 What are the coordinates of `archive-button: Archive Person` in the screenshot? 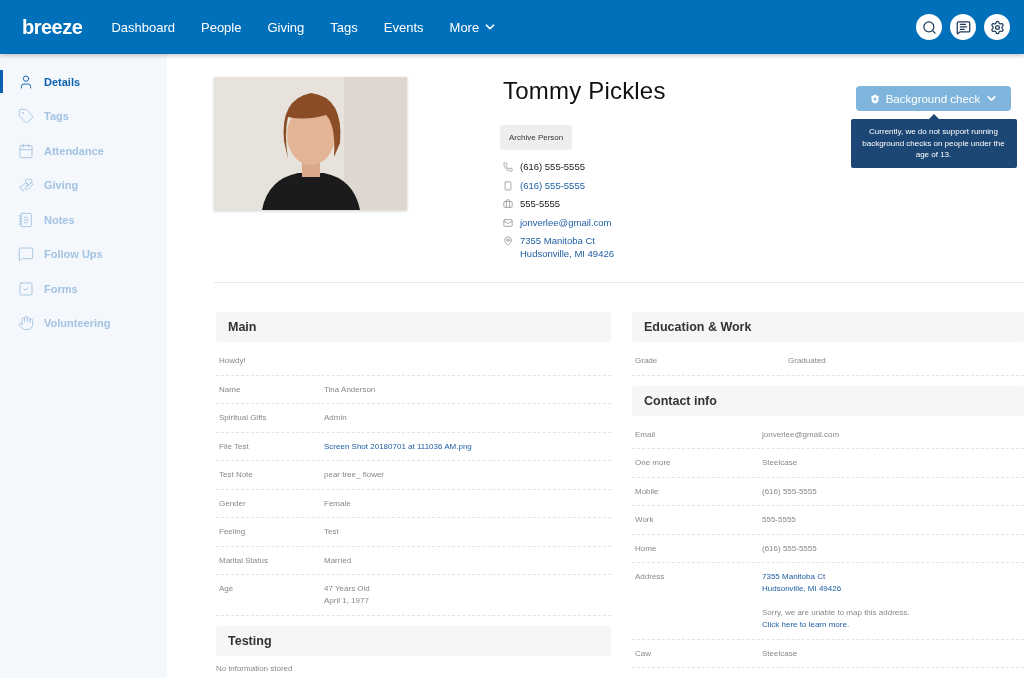 It's located at (536, 137).